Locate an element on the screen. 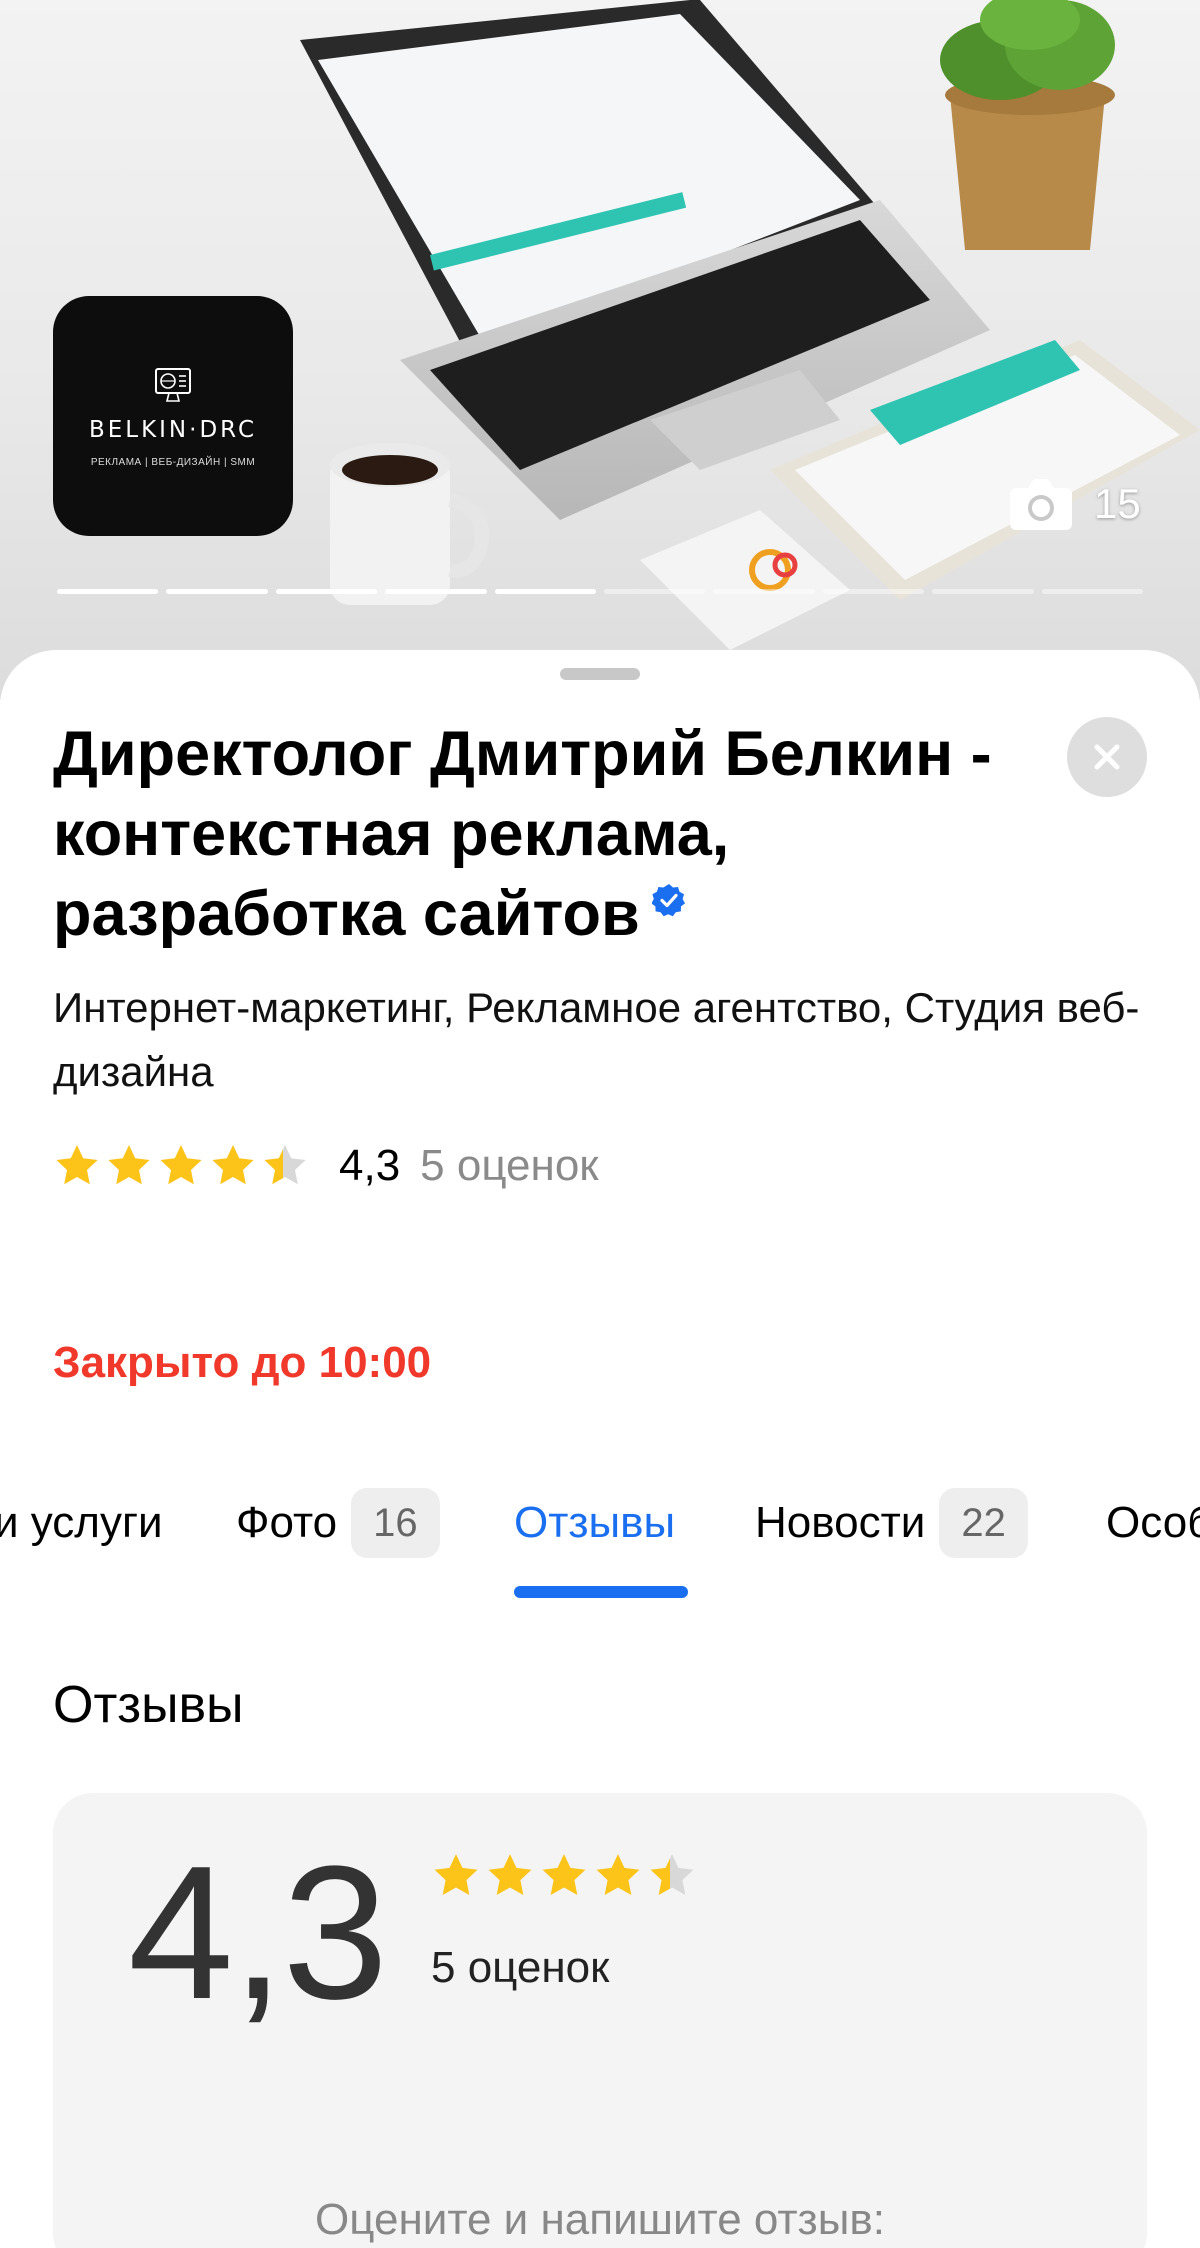  company-logo: BELKIN·DRC РЕКЛАМА | ВЕБ-ДИЗАЙН | SMM is located at coordinates (173, 416).